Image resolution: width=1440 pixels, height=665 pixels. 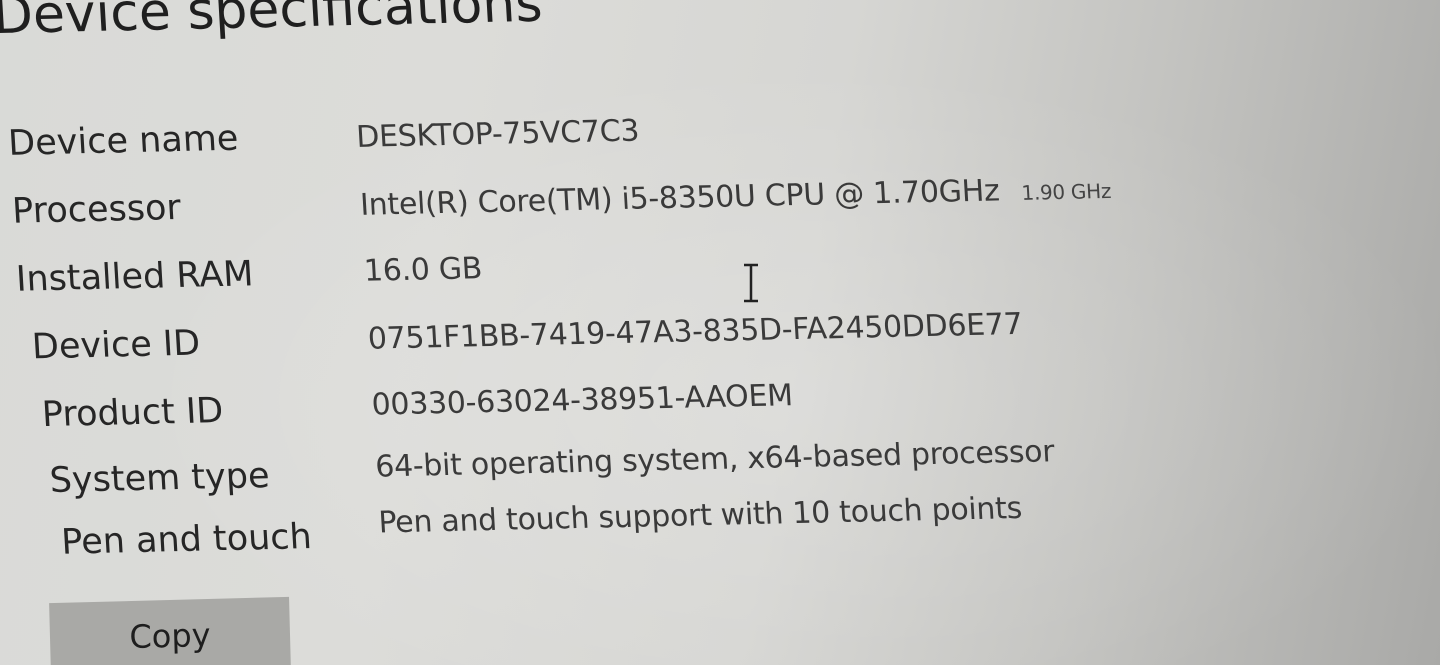 I want to click on spec-value-processor: Intel(R) Core(TM) i5-8350U CPU @ 1.70GHz, so click(x=680, y=198).